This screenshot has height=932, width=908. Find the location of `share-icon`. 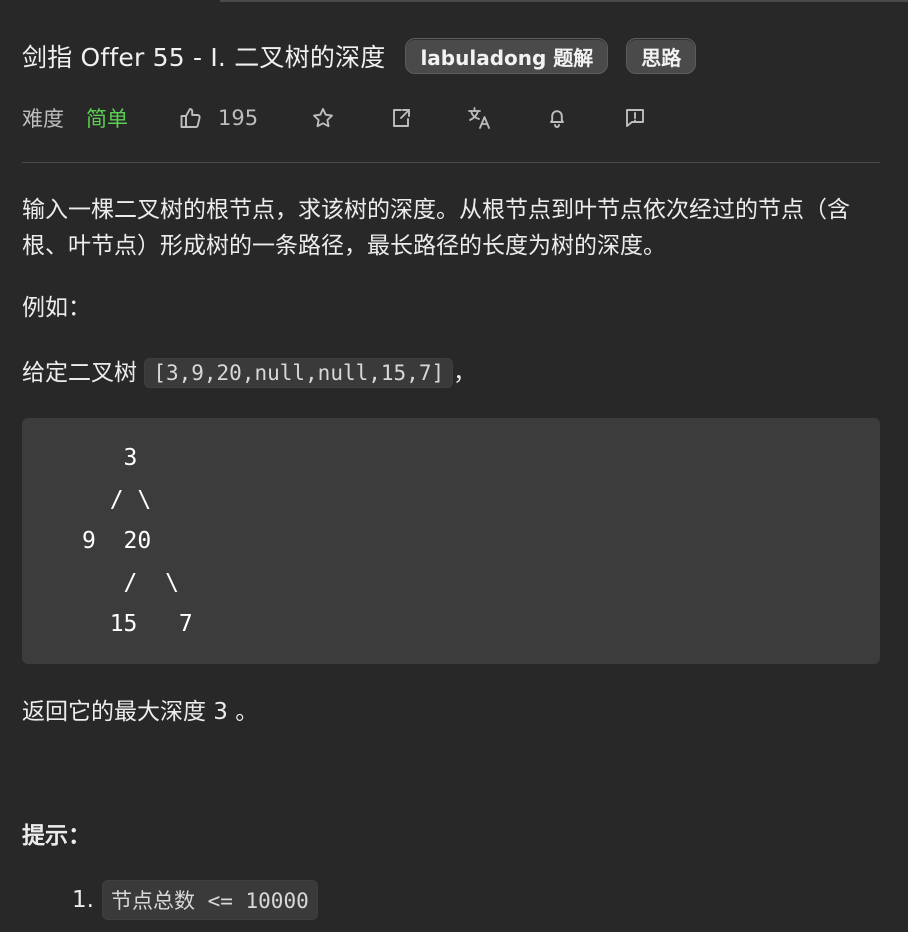

share-icon is located at coordinates (401, 118).